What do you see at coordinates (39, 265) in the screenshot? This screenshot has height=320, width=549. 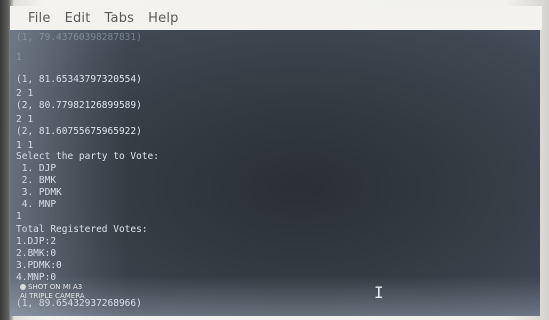 I see `terminal-line: 3.PDMK:0` at bounding box center [39, 265].